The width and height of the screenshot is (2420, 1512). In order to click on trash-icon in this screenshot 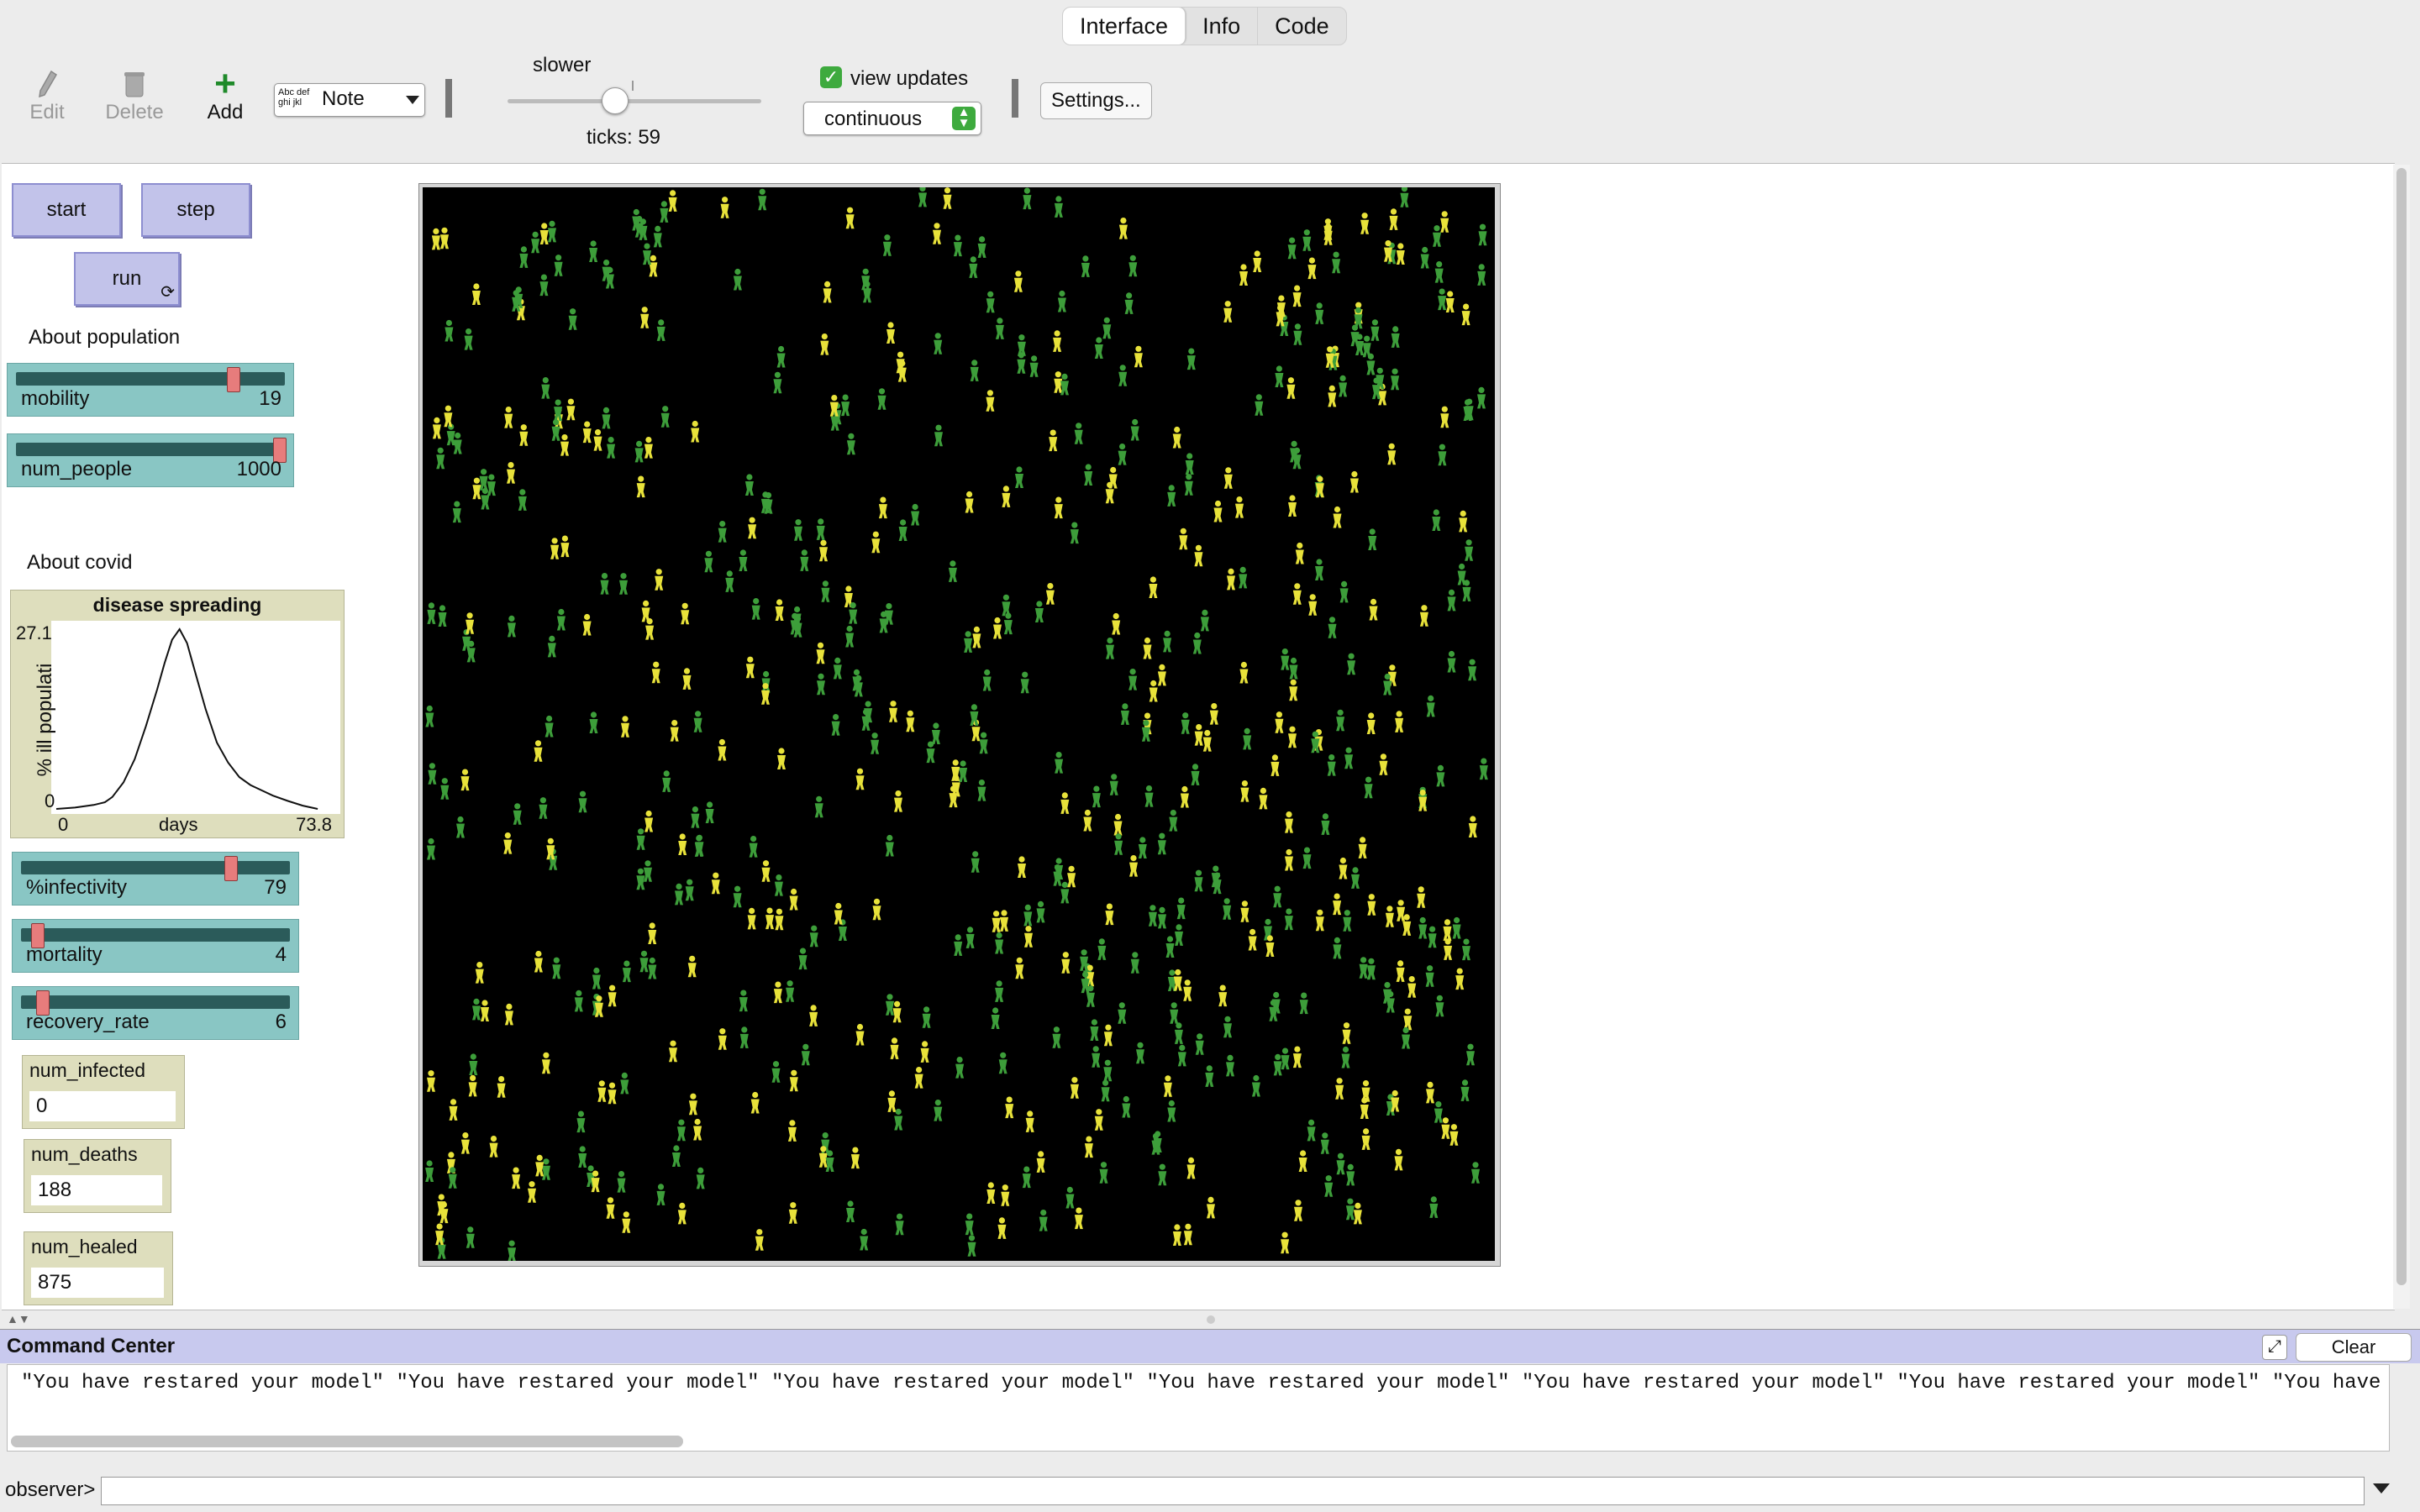, I will do `click(134, 84)`.